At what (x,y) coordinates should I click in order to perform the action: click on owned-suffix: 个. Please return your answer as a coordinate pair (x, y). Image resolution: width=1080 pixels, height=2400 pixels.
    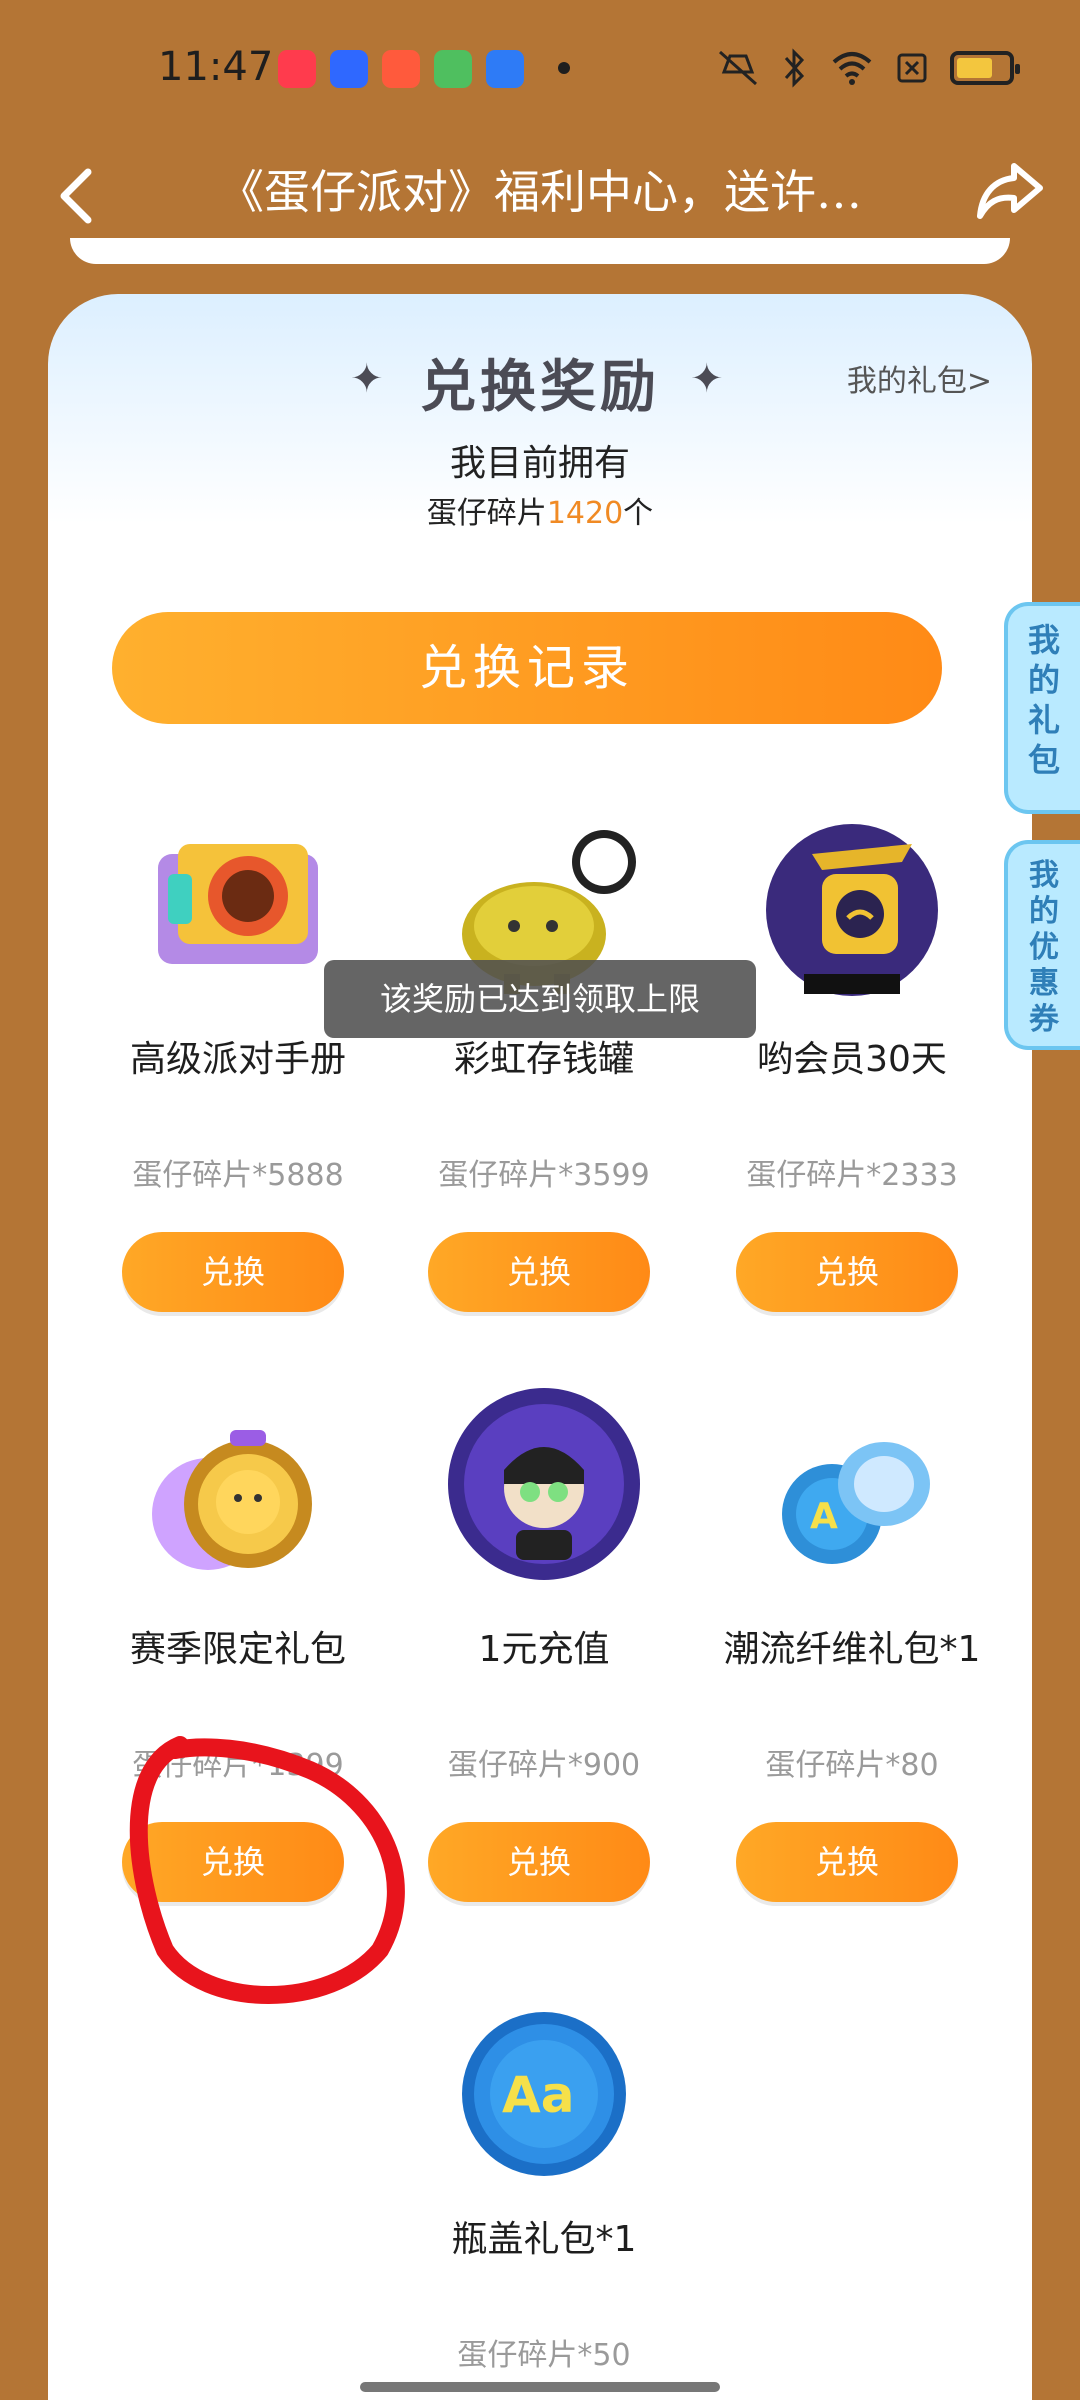
    Looking at the image, I should click on (638, 513).